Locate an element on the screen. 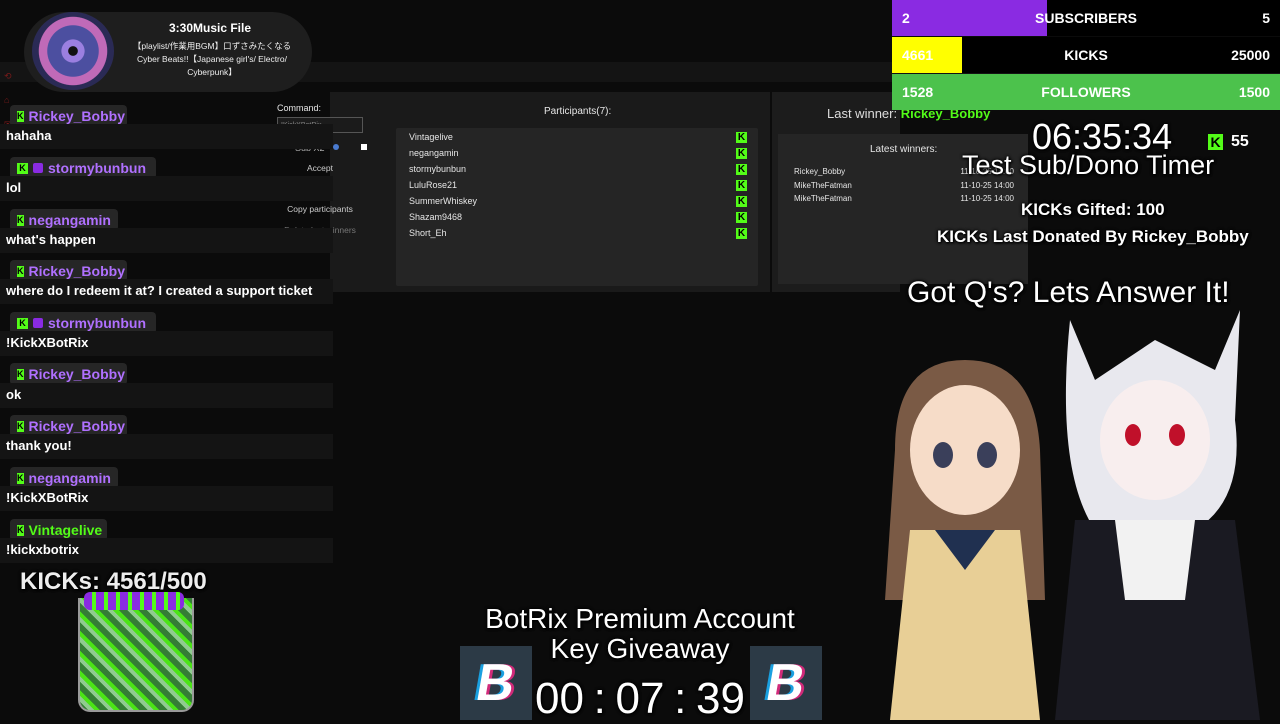 The height and width of the screenshot is (724, 1280). followers-bar: 1528 FOLLOWERS 1500 is located at coordinates (1086, 92).